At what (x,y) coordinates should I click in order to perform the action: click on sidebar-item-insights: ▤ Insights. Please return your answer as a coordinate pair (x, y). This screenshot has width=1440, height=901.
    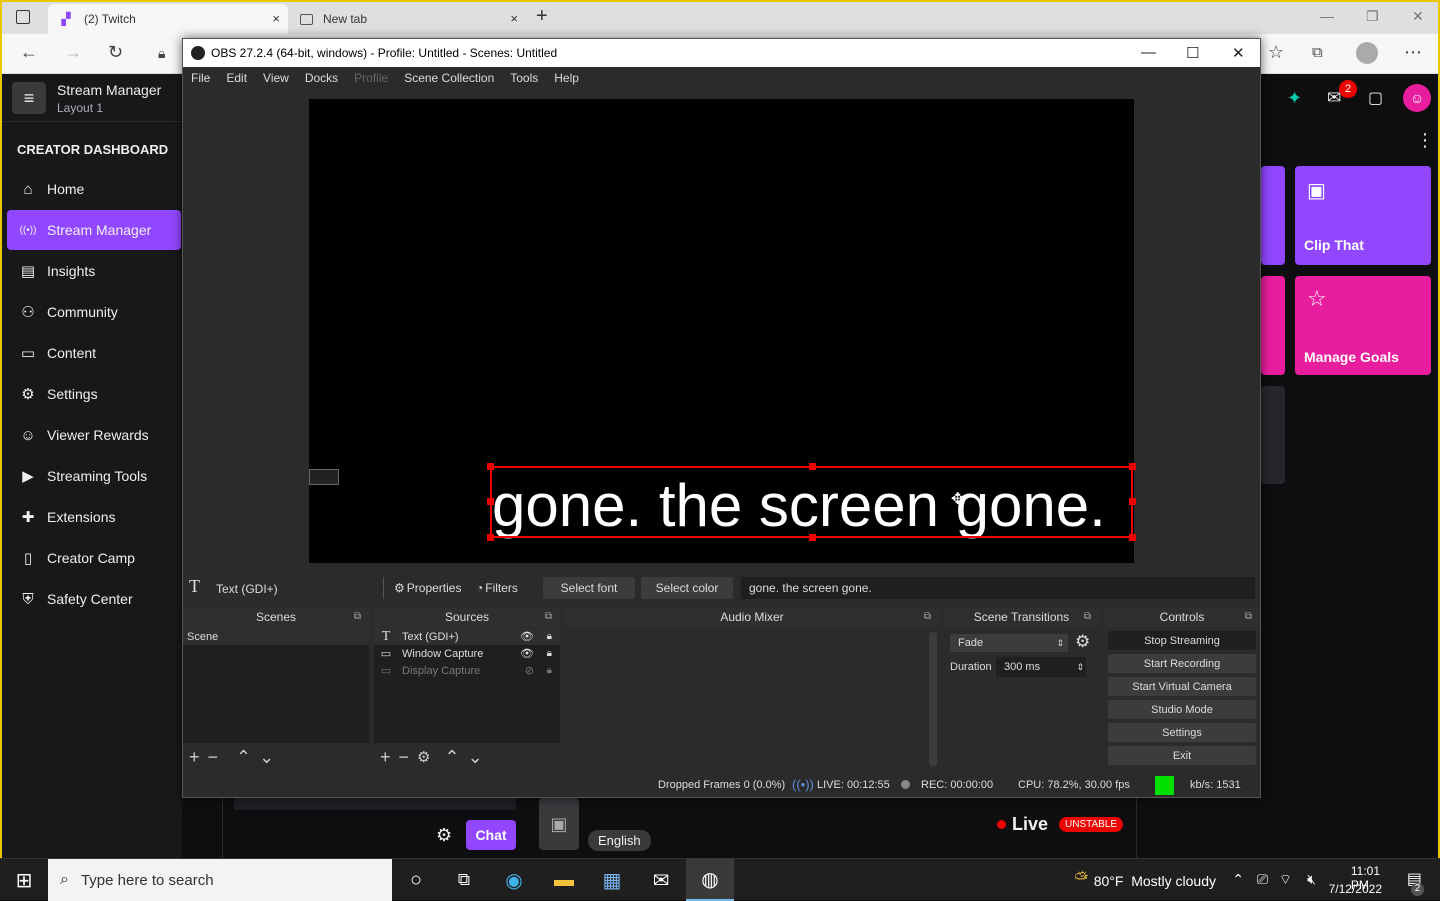
    Looking at the image, I should click on (94, 271).